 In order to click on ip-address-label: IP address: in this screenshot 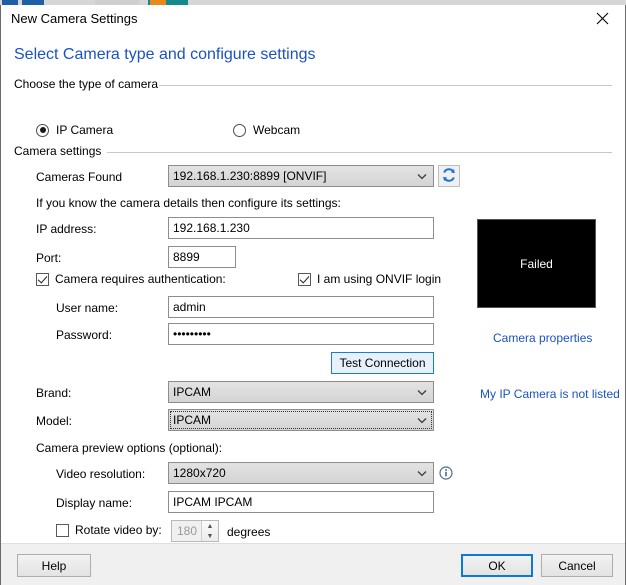, I will do `click(66, 229)`.